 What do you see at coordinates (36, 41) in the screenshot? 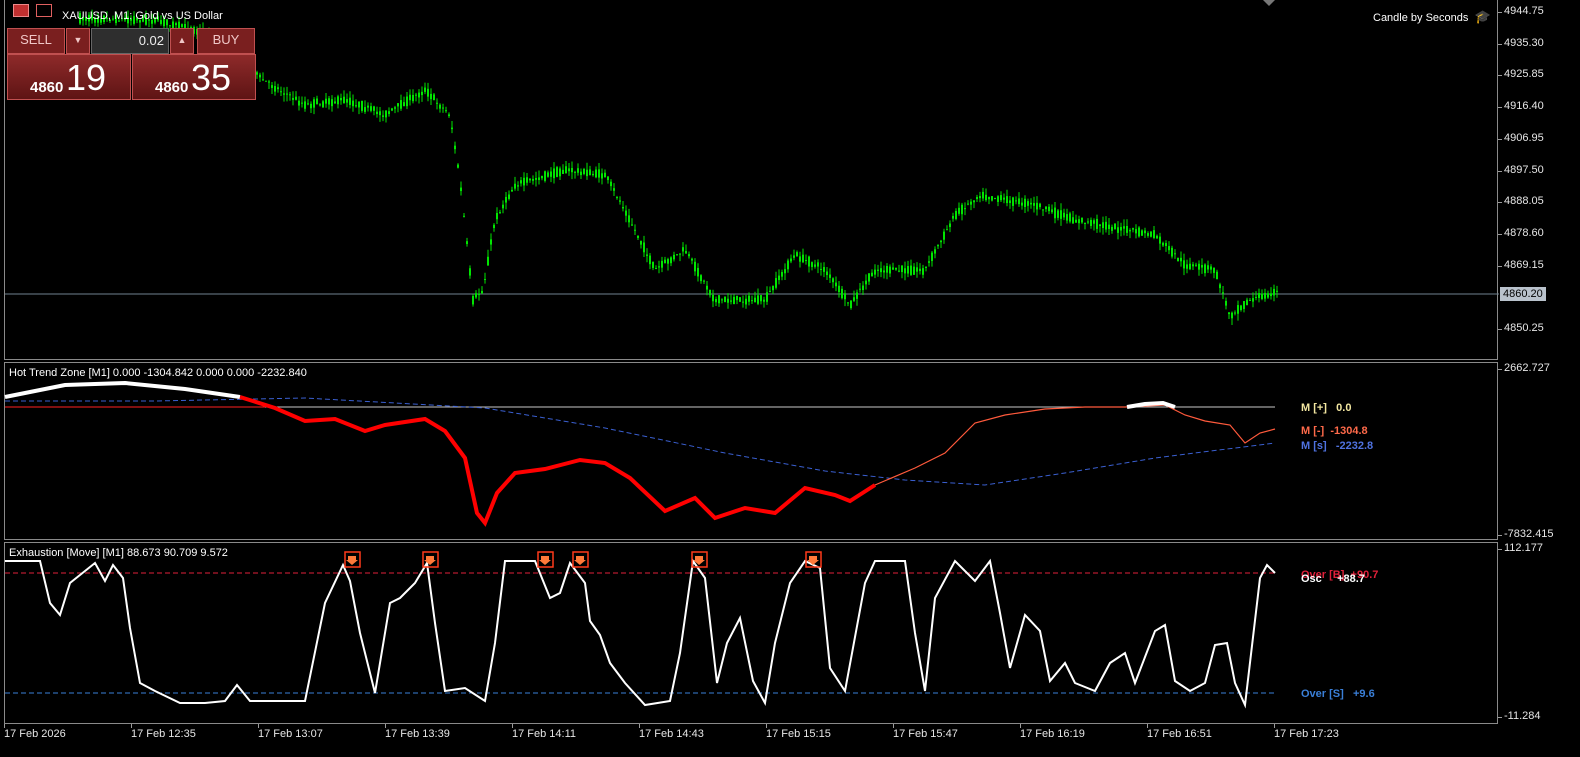
I see `sell-button: SELL` at bounding box center [36, 41].